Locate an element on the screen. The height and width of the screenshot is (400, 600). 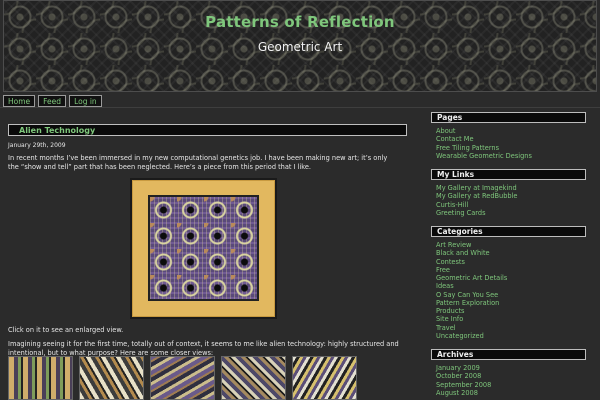
category-link: Products is located at coordinates (511, 311).